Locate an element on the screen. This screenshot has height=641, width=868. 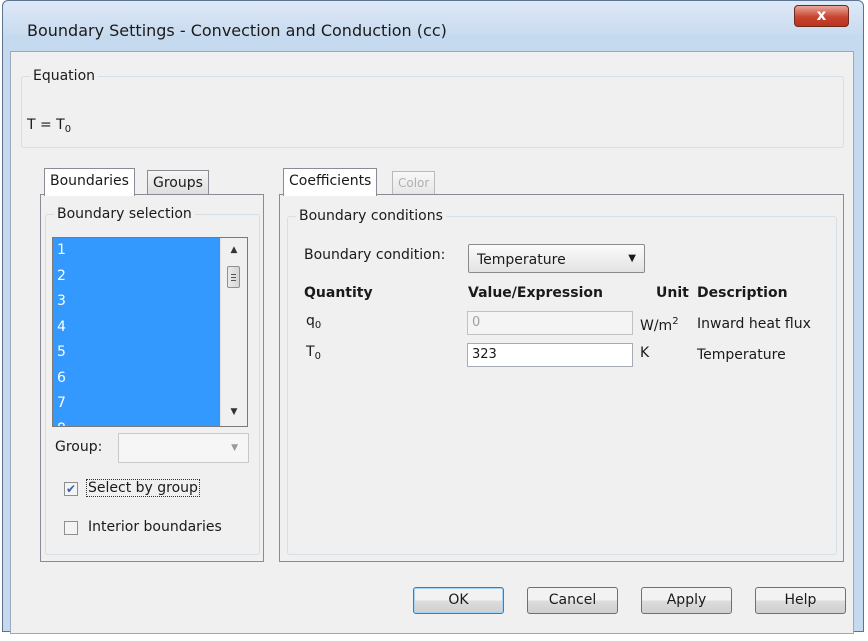
header-value: Value/Expression is located at coordinates (535, 293).